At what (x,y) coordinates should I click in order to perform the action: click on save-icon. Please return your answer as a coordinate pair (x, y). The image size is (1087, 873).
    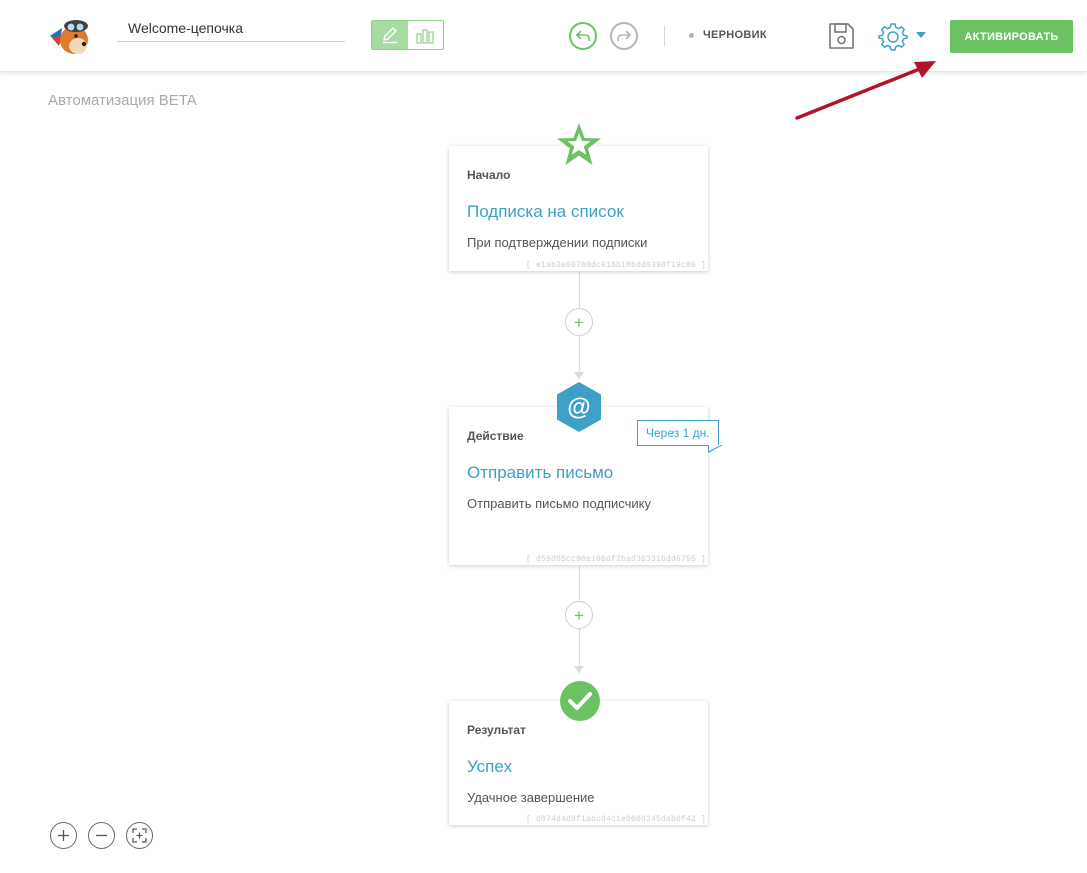
    Looking at the image, I should click on (841, 36).